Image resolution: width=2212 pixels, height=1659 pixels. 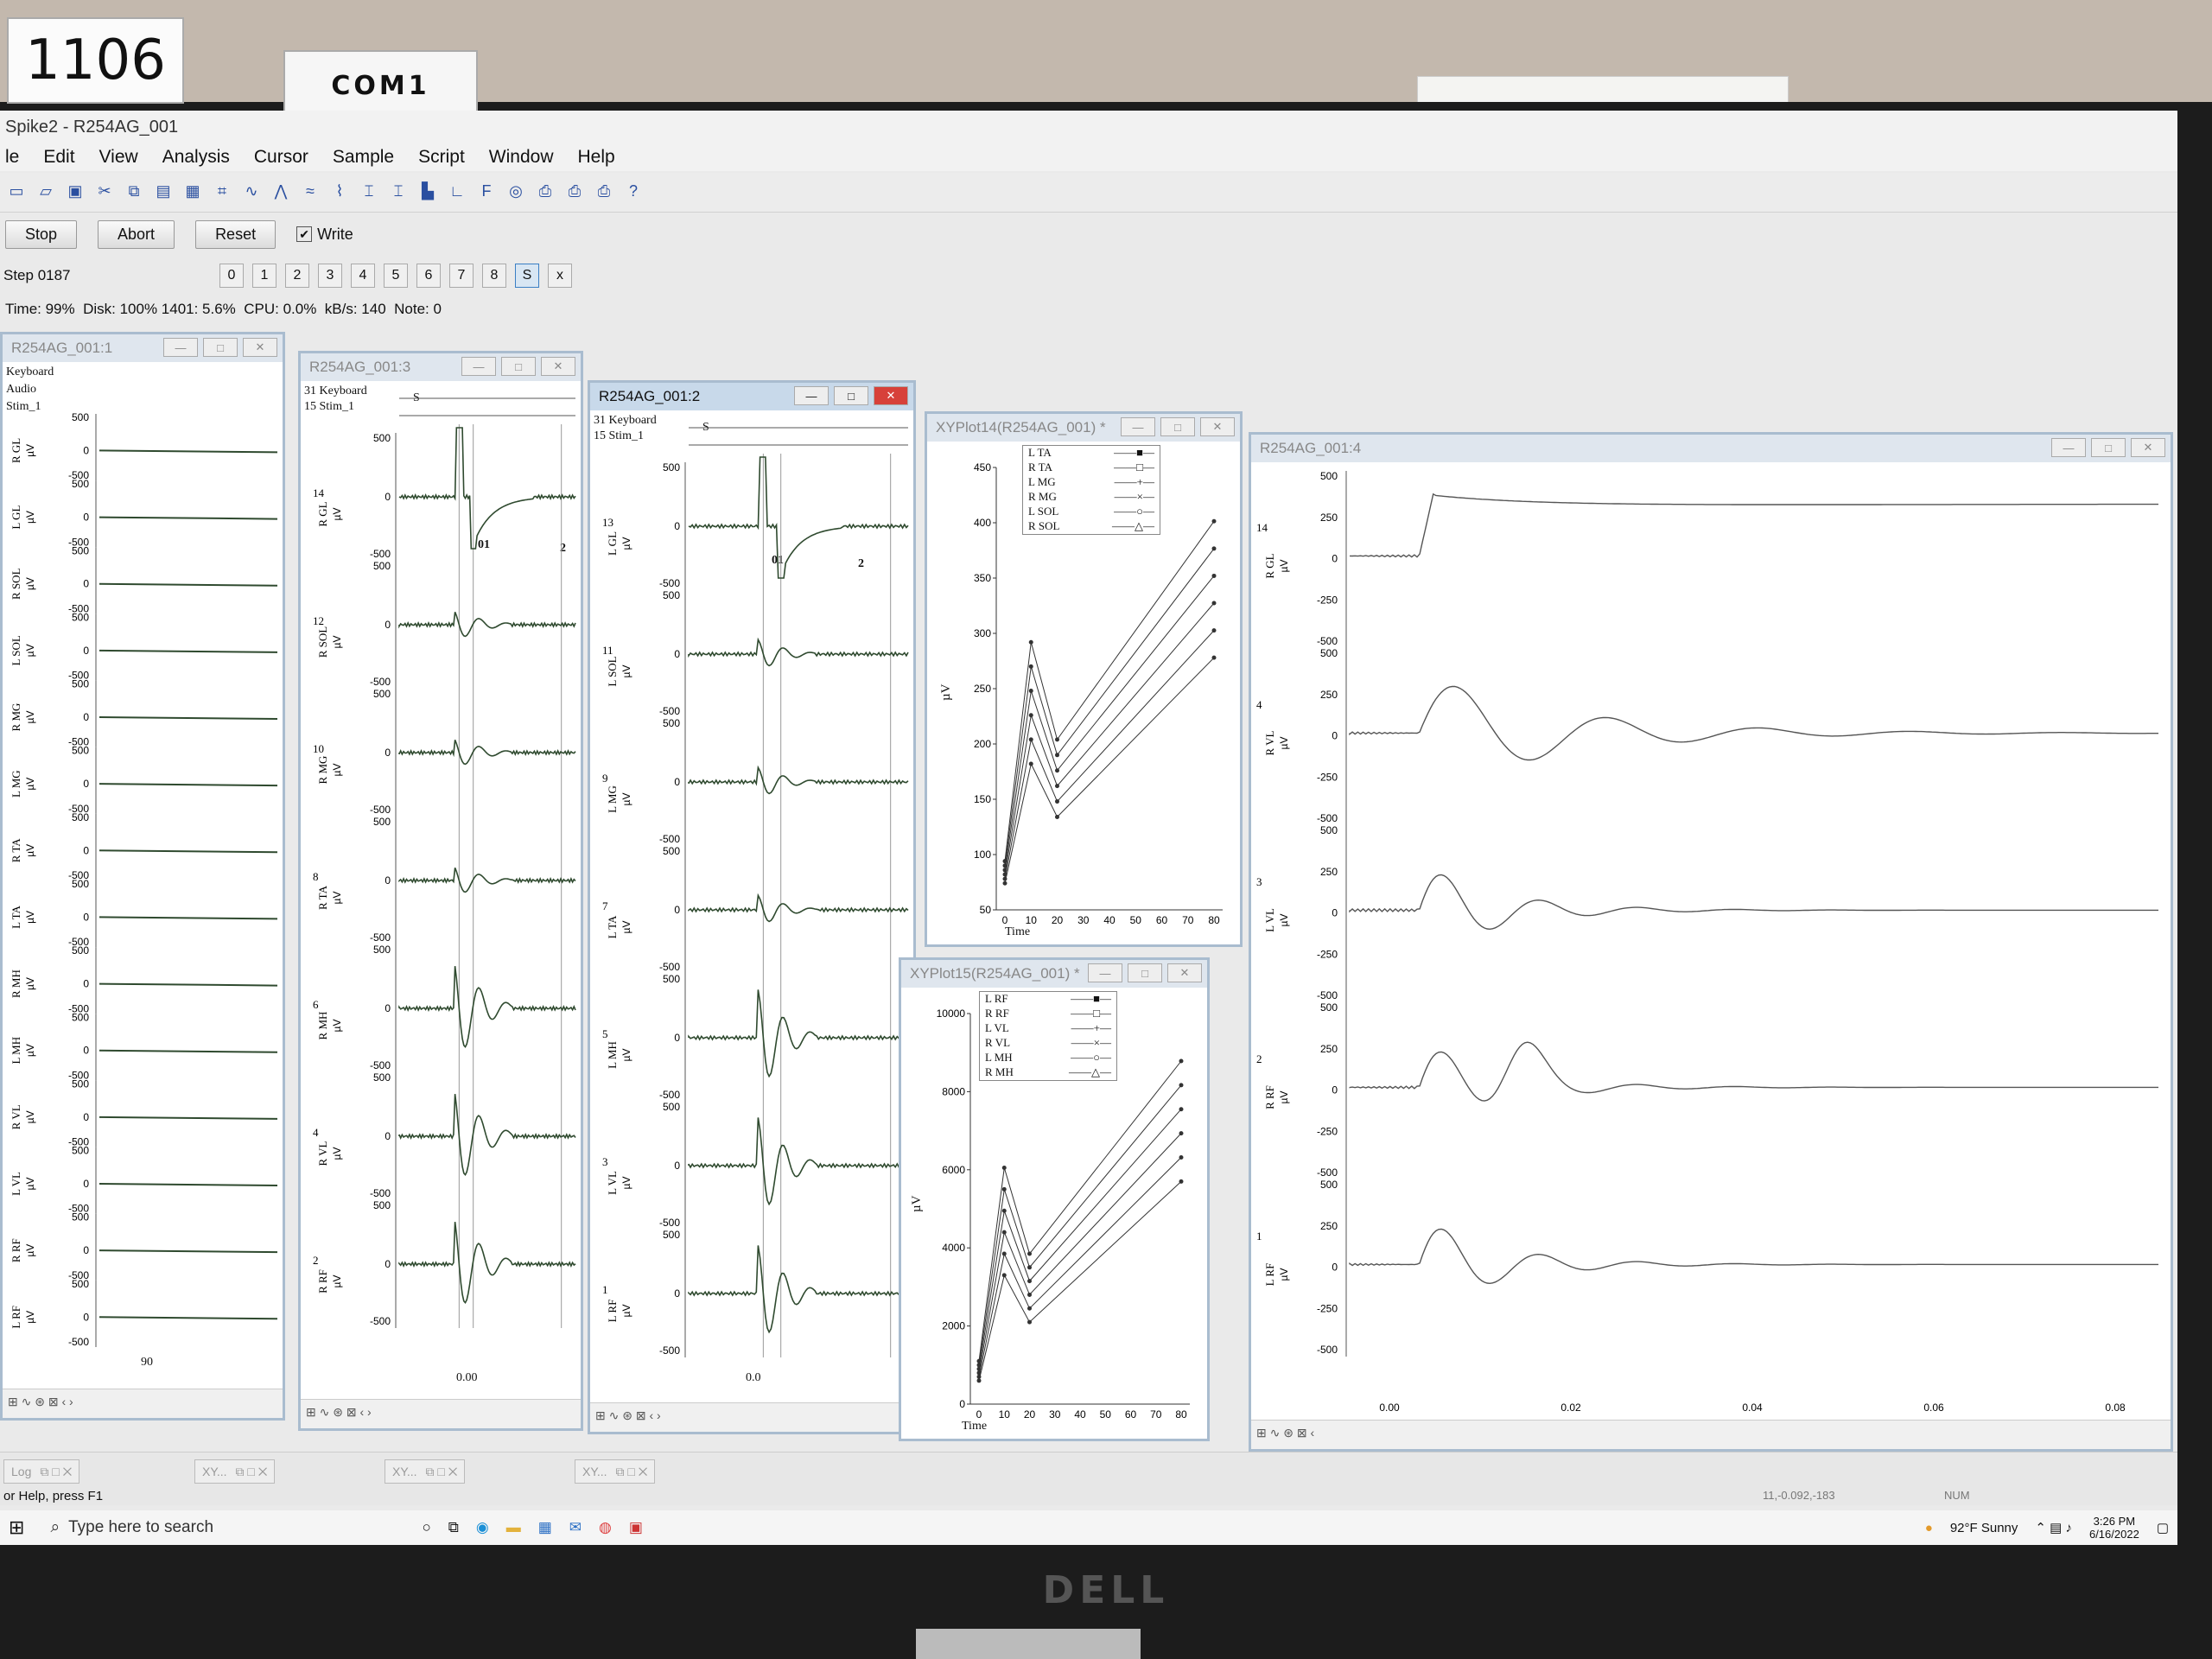 I want to click on windows-start-icon: ⊞, so click(x=16, y=1527).